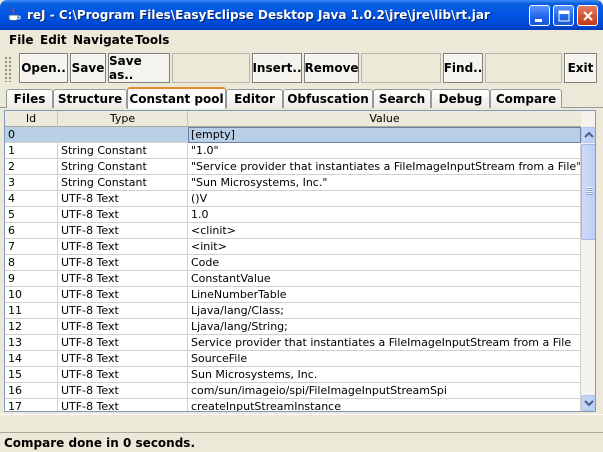  Describe the element at coordinates (293, 199) in the screenshot. I see `table-row: 4 UTF-8 Text ()V` at that location.